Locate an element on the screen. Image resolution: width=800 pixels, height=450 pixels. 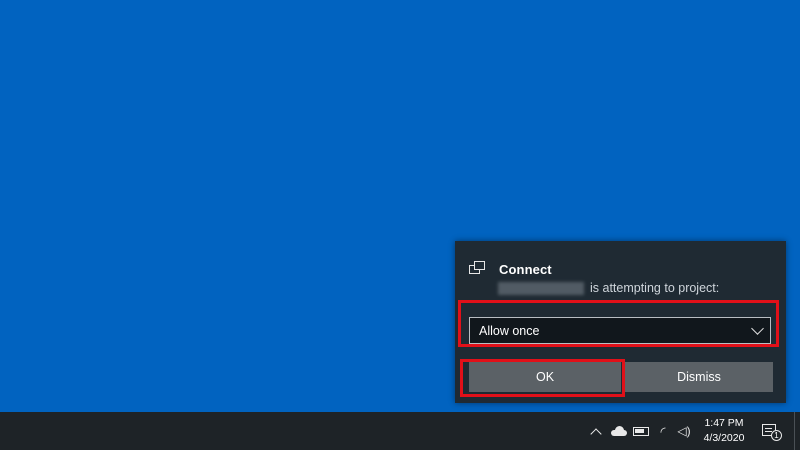
show-hidden-icons-icon is located at coordinates (596, 431).